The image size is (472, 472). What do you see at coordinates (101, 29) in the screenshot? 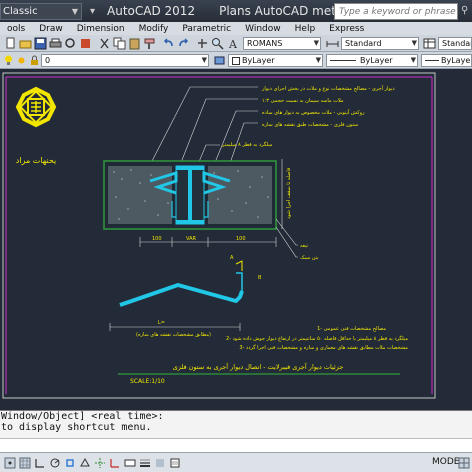
I see `menu-item-dimension: Dimension` at bounding box center [101, 29].